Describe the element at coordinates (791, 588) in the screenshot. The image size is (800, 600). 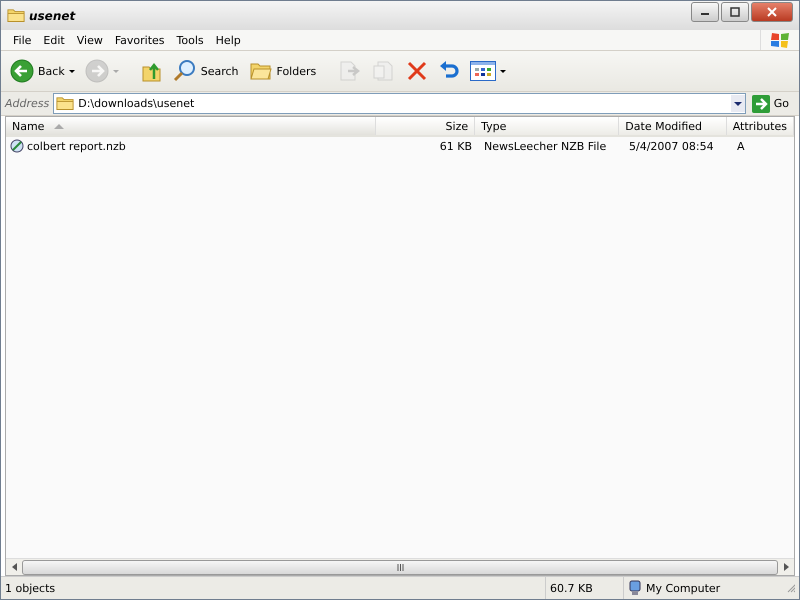
I see `resize-grip-icon` at that location.